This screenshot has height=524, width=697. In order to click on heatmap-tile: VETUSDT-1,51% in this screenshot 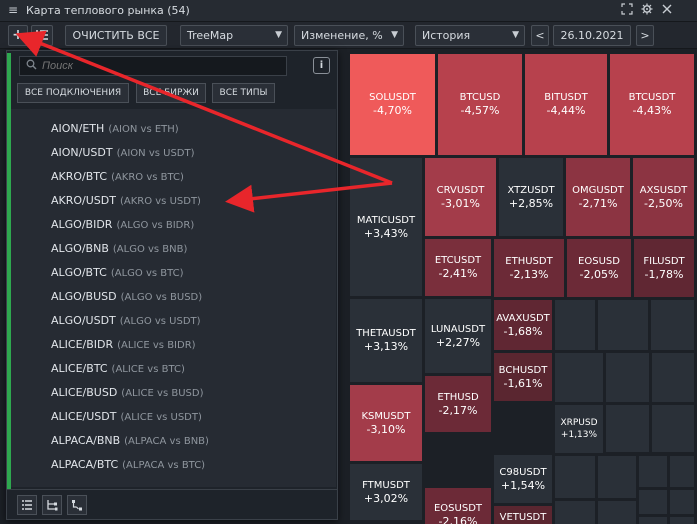, I will do `click(523, 514)`.